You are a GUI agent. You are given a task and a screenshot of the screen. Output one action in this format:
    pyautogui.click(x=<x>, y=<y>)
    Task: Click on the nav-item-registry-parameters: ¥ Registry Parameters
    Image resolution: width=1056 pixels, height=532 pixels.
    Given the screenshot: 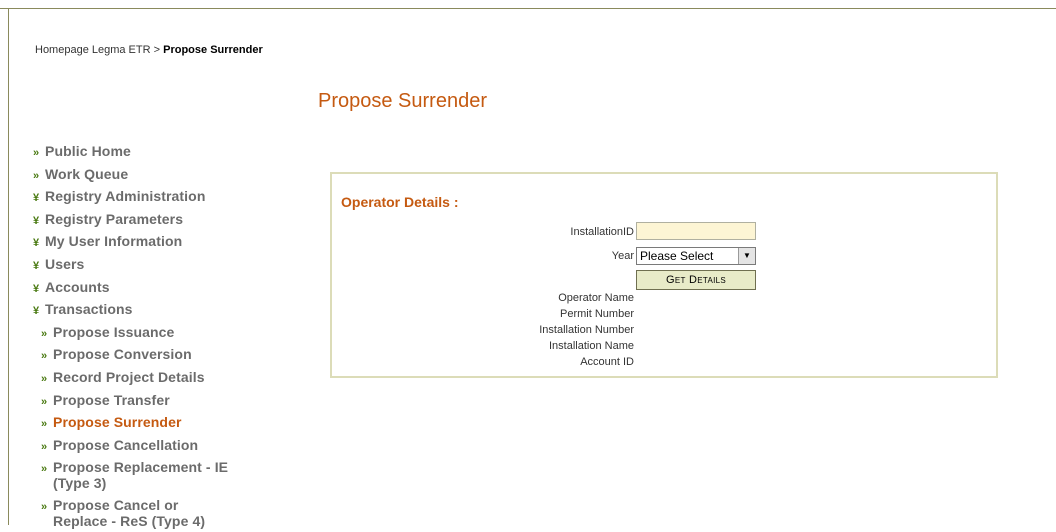 What is the action you would take?
    pyautogui.click(x=148, y=219)
    